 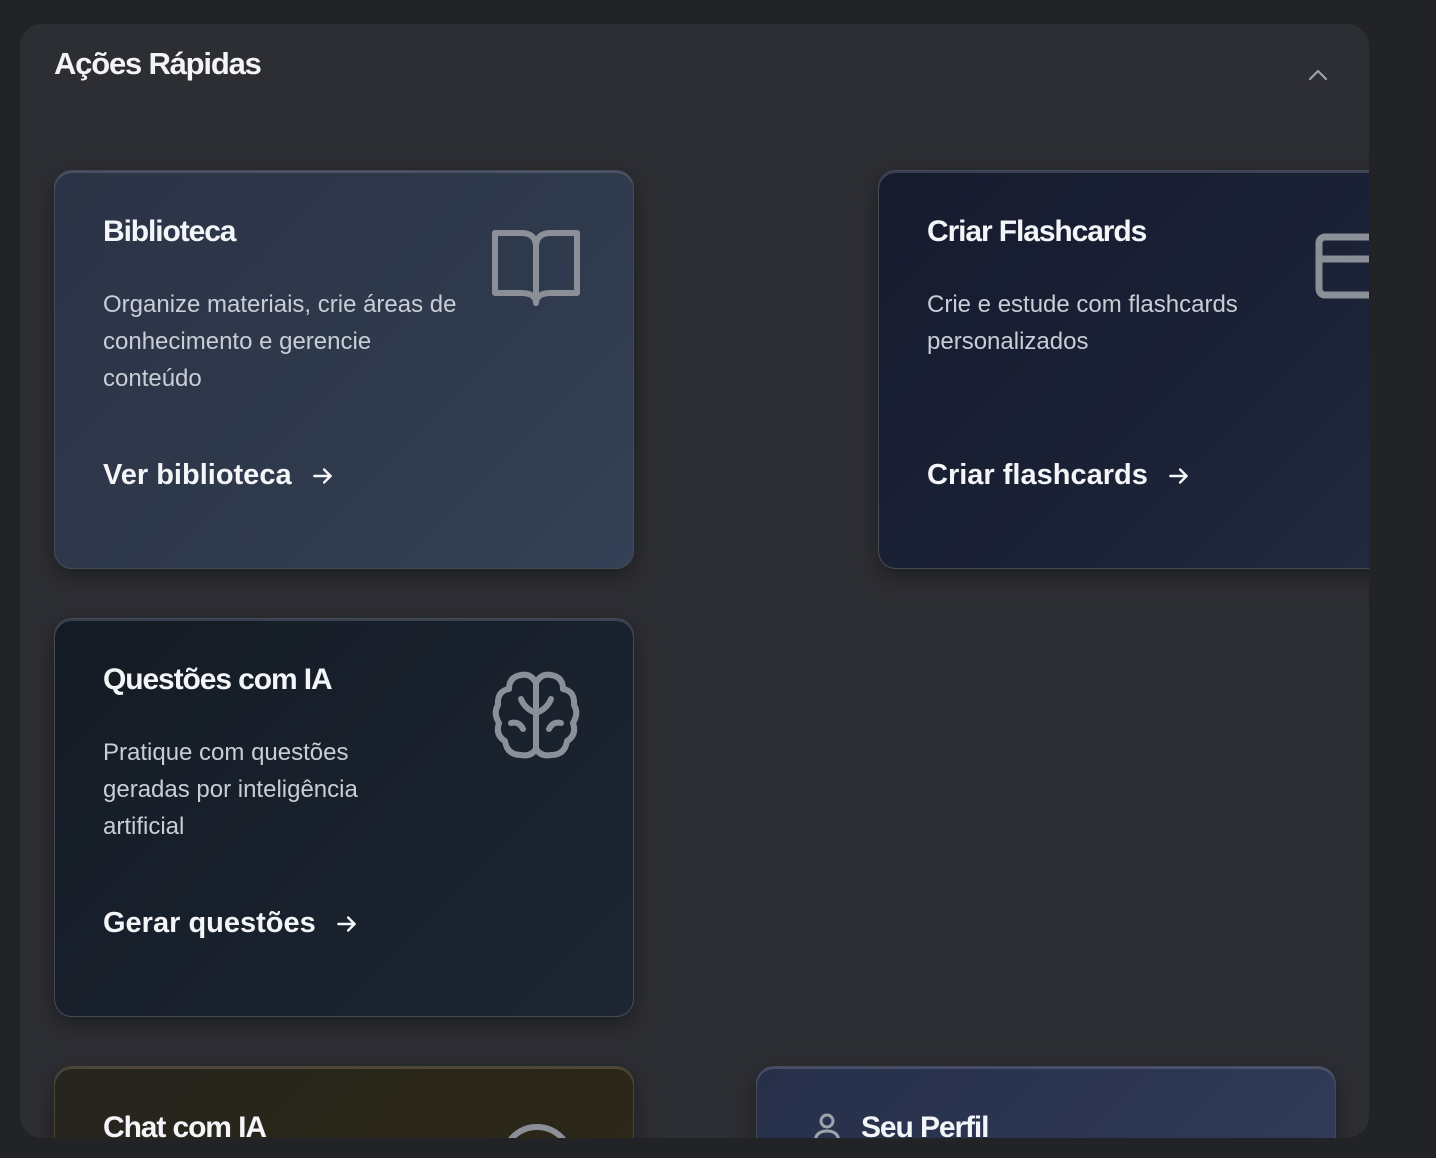 I want to click on gerar-questoes-link: Gerar questões, so click(x=231, y=923).